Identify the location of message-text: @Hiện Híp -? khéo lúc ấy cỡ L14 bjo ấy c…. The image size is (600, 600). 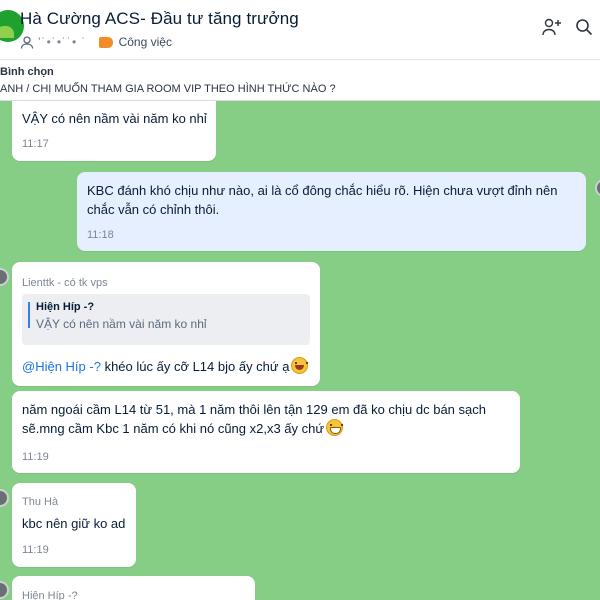
(165, 366).